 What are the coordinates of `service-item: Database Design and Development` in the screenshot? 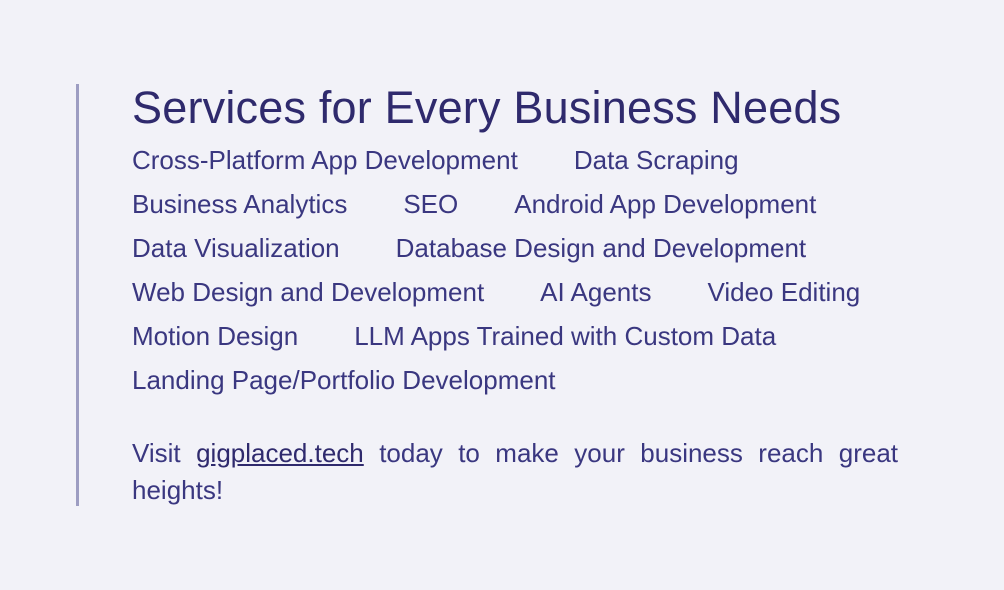 It's located at (601, 248).